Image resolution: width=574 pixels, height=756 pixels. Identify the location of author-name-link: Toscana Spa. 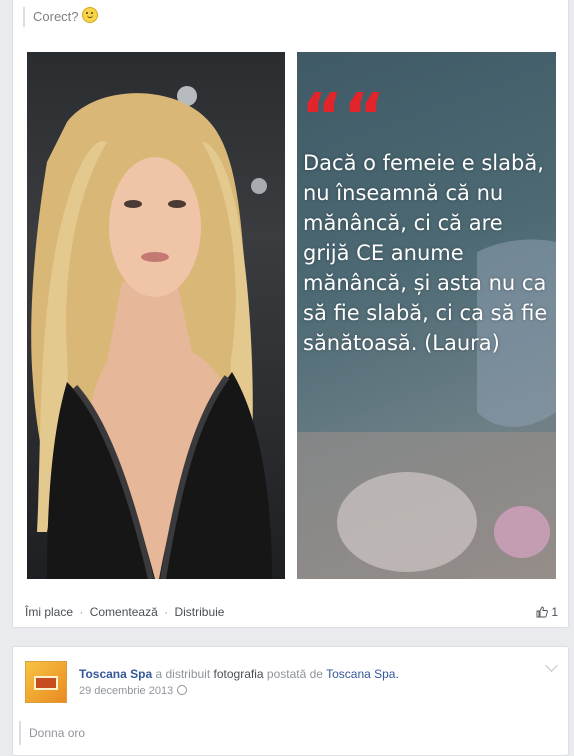
(115, 674).